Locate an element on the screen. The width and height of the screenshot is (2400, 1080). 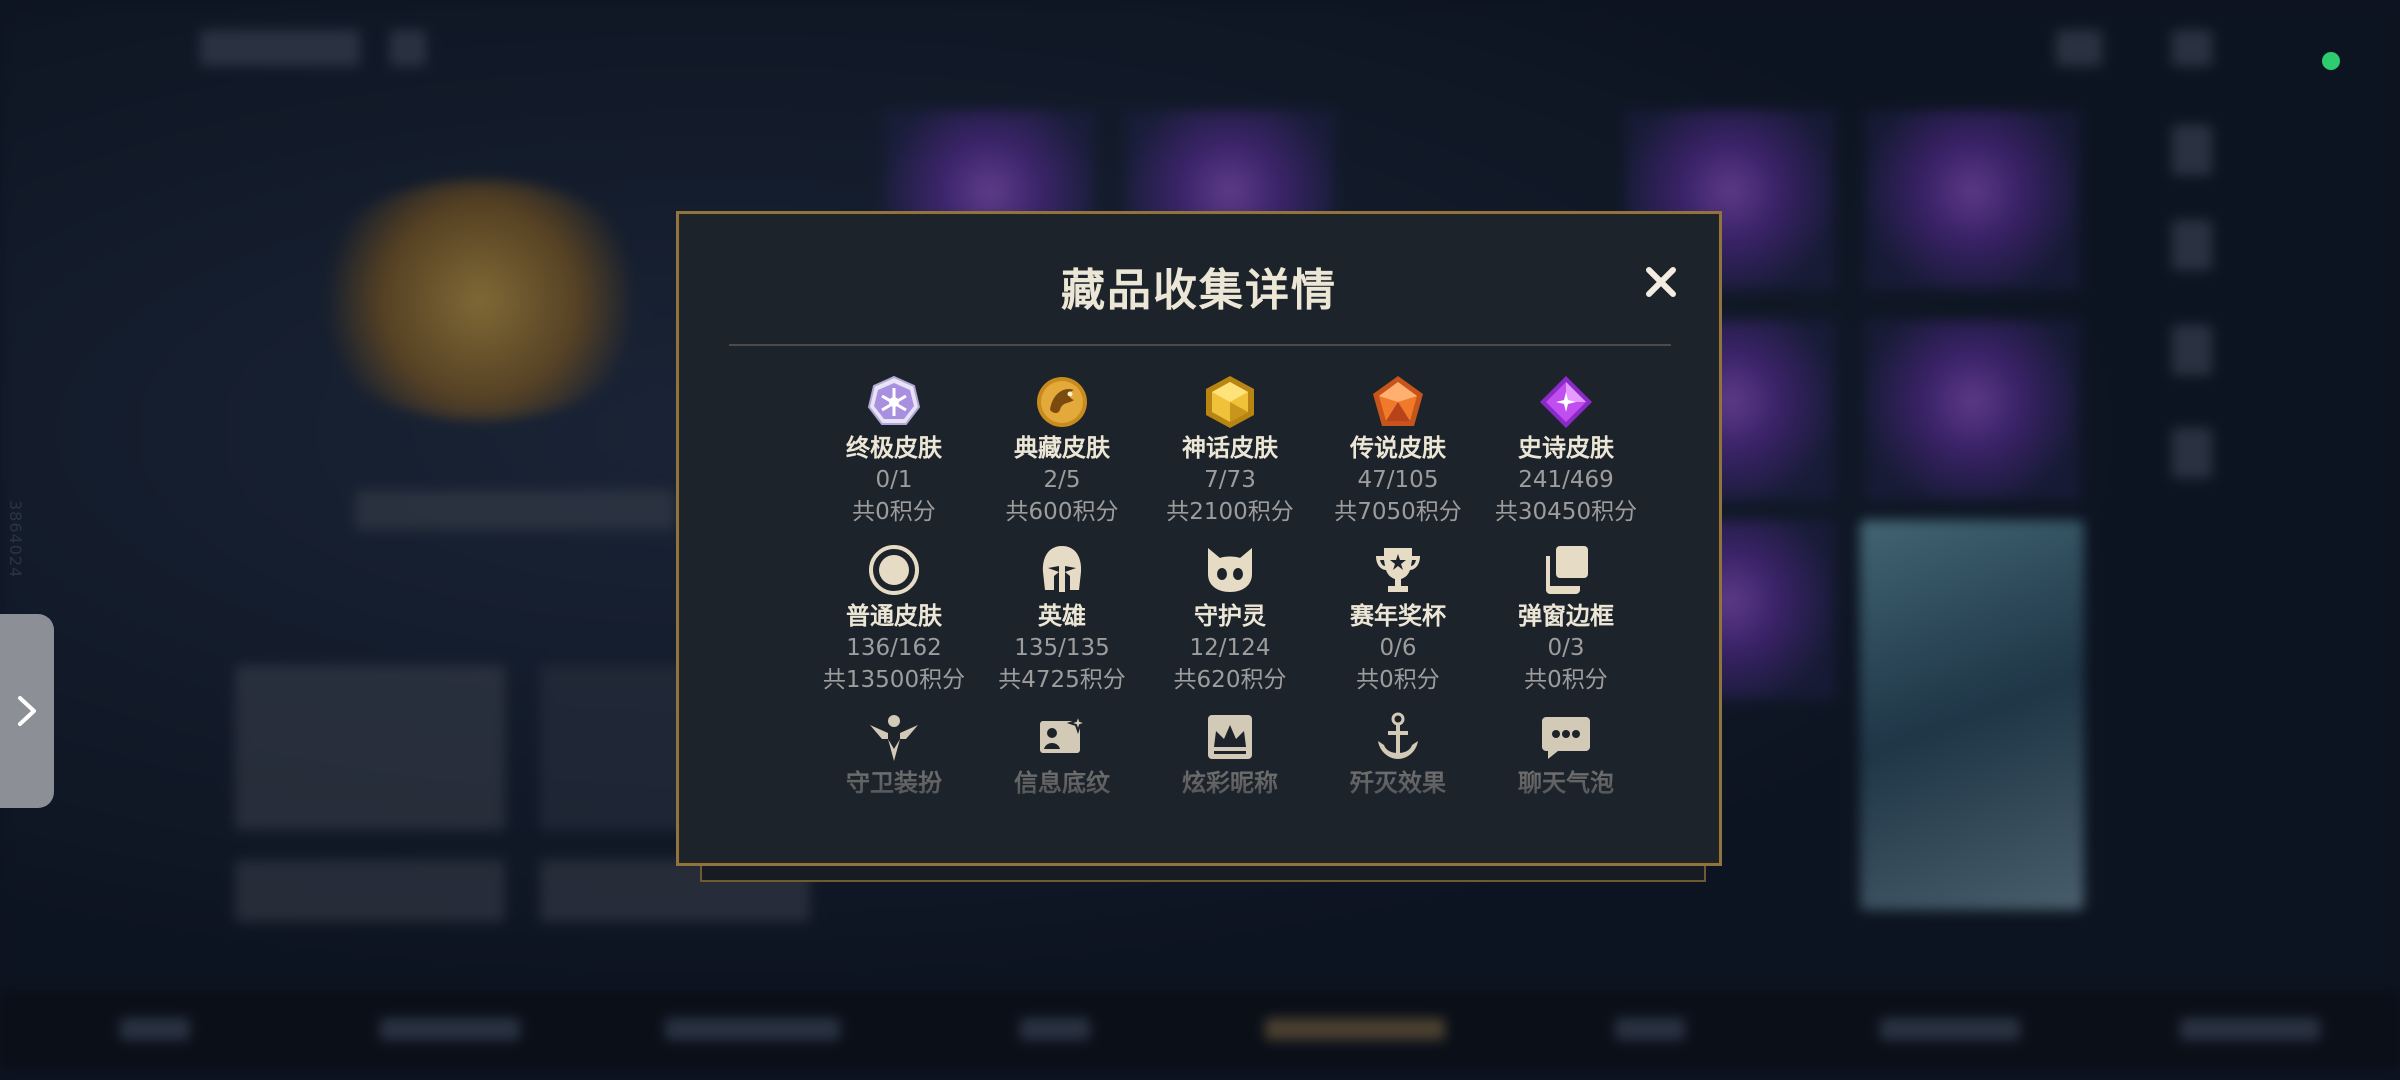
close-button is located at coordinates (1661, 282).